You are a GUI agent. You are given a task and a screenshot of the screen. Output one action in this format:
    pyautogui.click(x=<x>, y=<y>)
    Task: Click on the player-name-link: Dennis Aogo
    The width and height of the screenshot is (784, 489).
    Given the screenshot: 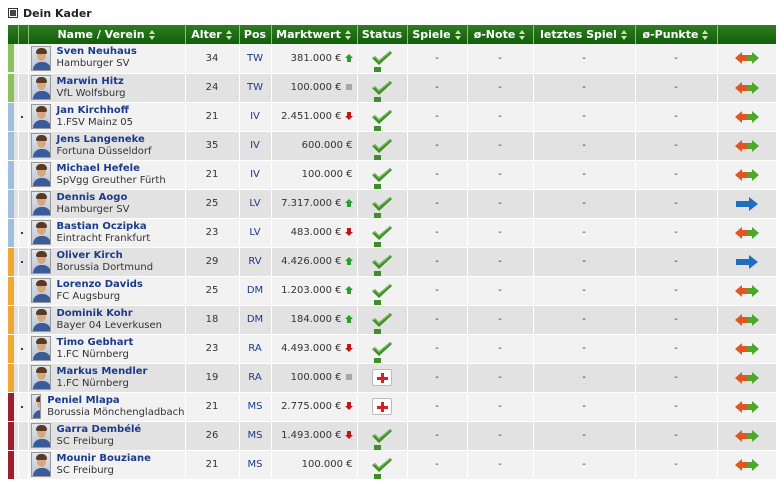 What is the action you would take?
    pyautogui.click(x=93, y=198)
    